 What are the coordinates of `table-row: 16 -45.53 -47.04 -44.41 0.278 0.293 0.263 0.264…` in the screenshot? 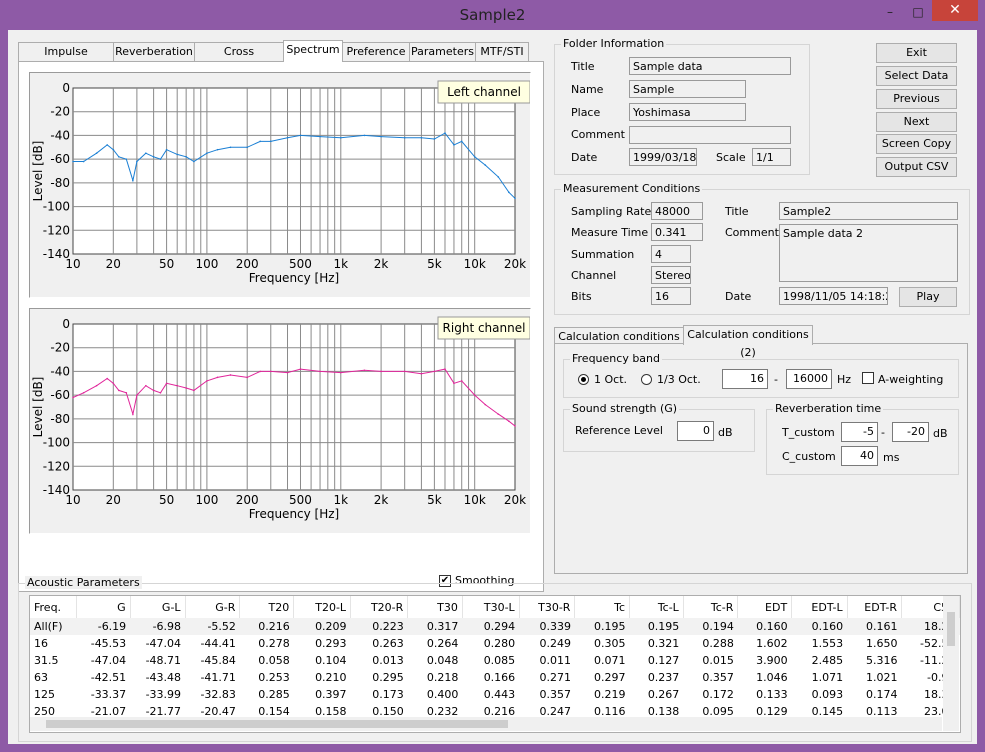 It's located at (495, 643).